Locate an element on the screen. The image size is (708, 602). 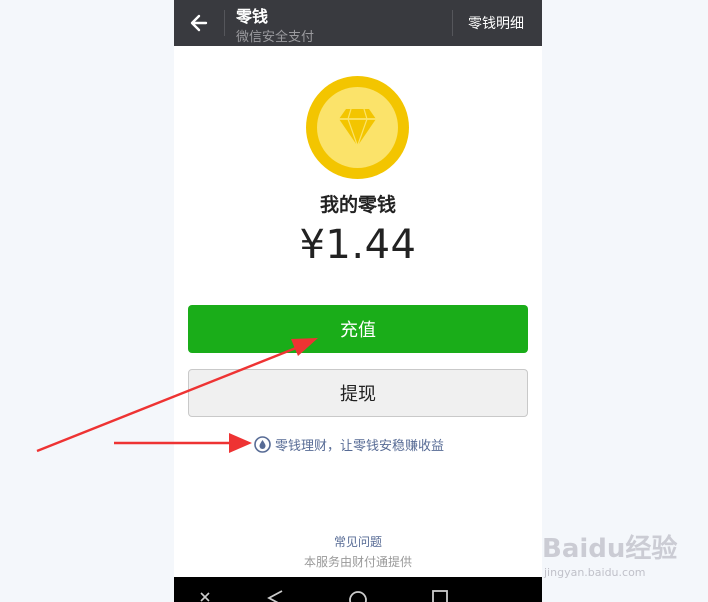
system-nav-bar is located at coordinates (358, 589).